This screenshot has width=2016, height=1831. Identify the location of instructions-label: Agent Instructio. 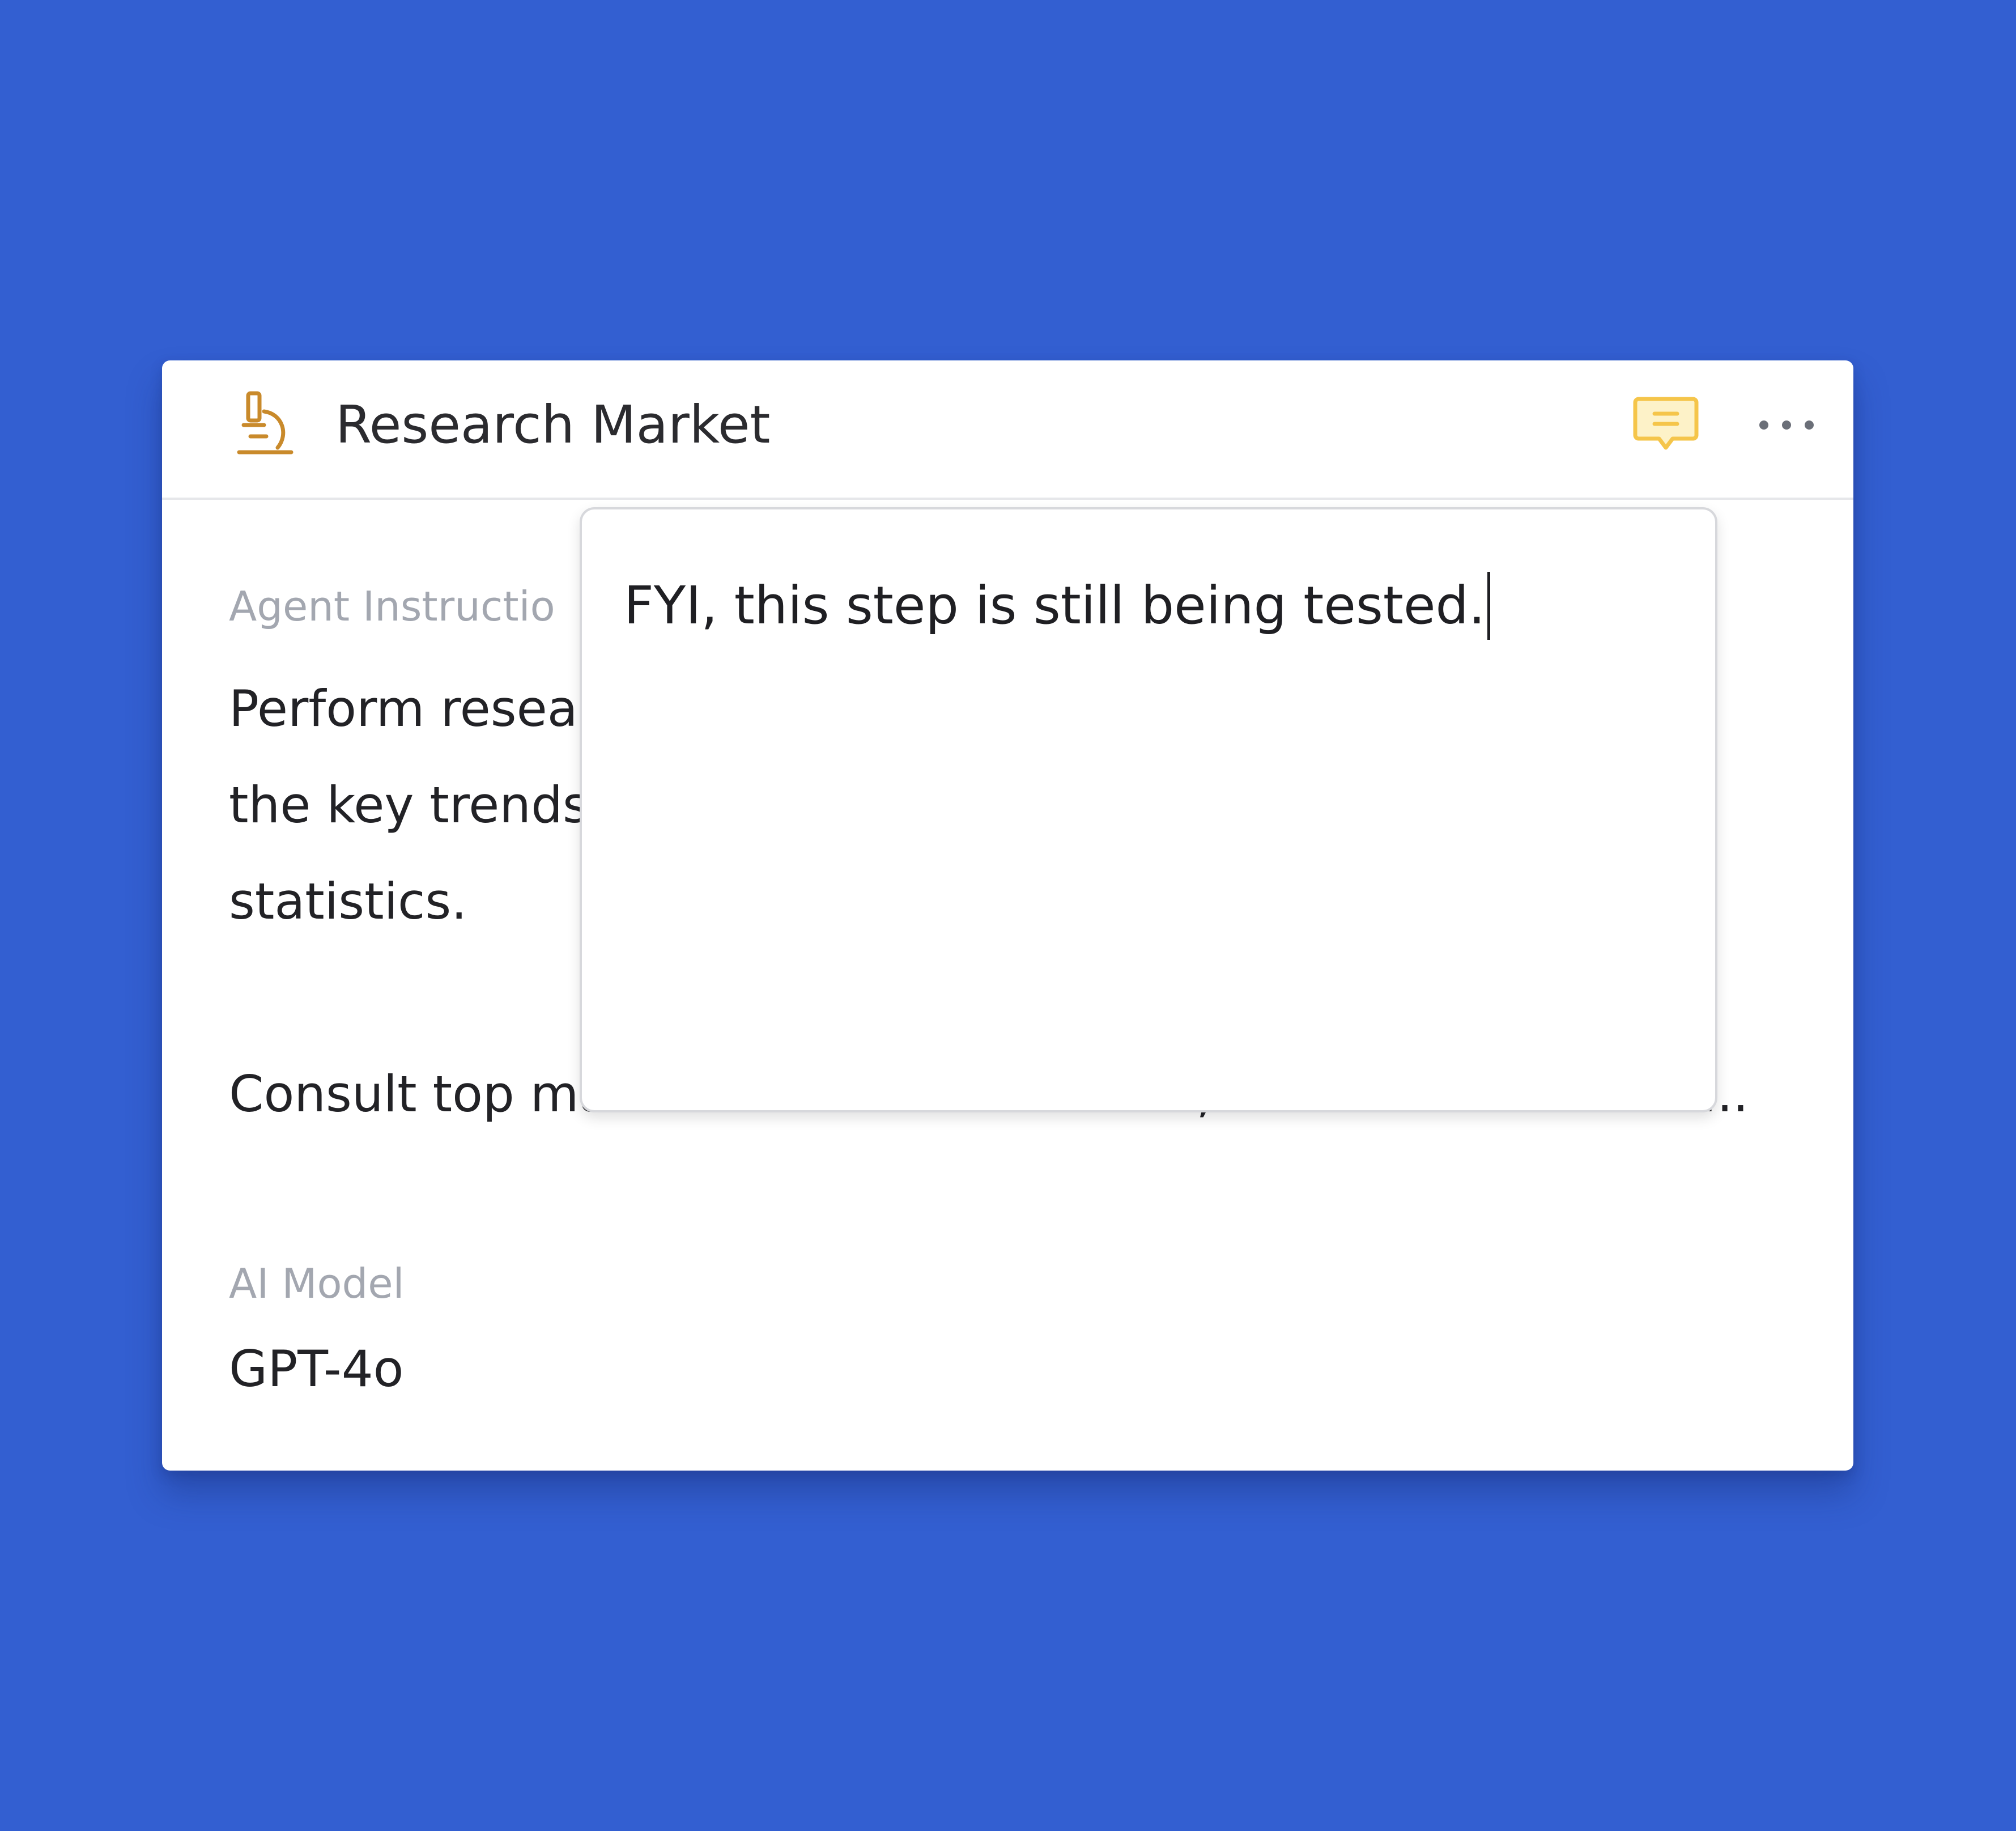
(392, 606).